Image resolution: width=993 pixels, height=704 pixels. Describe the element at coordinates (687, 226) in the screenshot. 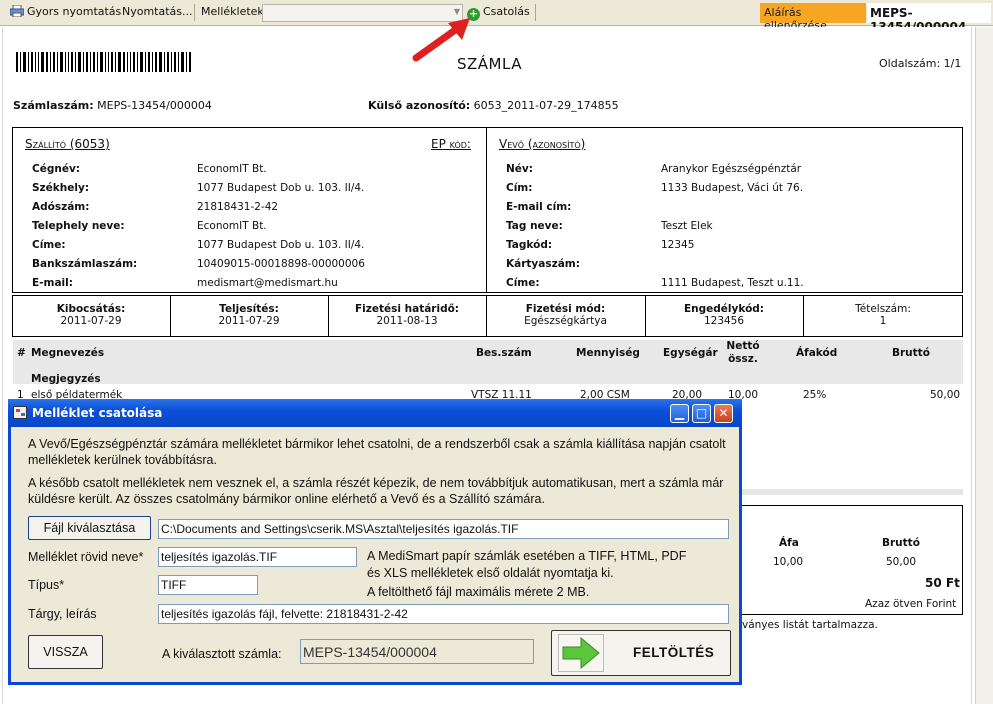

I see `buyer-value: Teszt Elek` at that location.